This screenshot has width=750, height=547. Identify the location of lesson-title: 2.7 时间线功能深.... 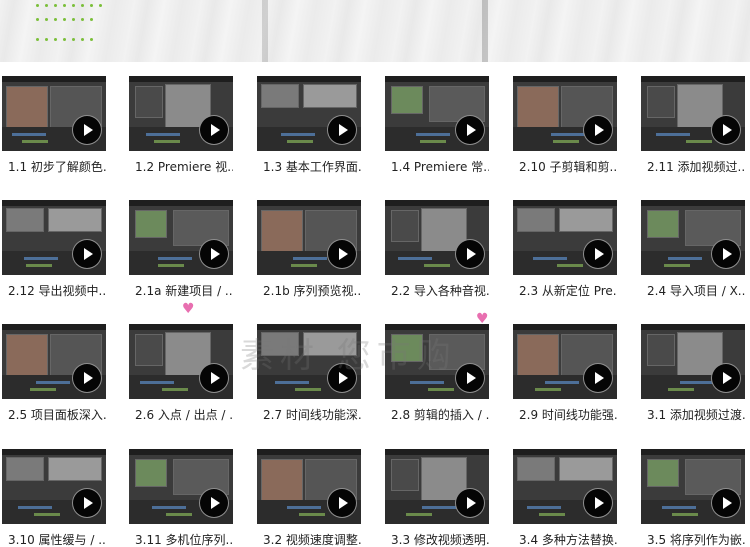
(312, 415).